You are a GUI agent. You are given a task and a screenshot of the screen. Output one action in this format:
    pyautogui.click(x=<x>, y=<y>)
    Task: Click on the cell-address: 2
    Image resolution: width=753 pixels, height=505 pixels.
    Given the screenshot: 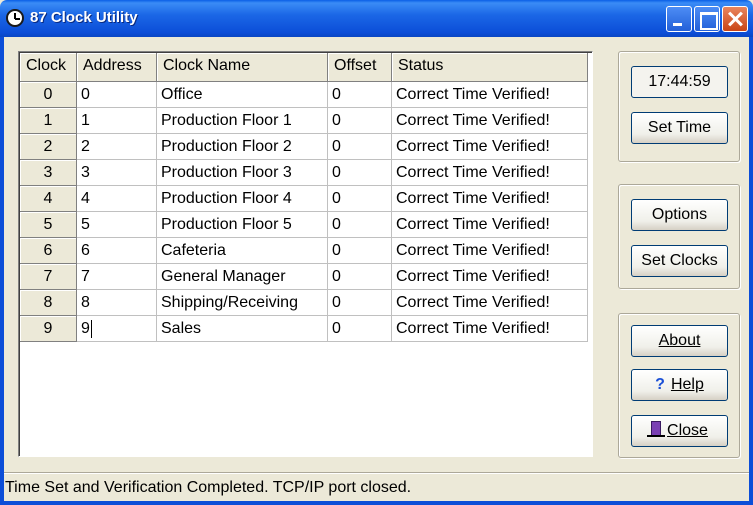 What is the action you would take?
    pyautogui.click(x=117, y=147)
    